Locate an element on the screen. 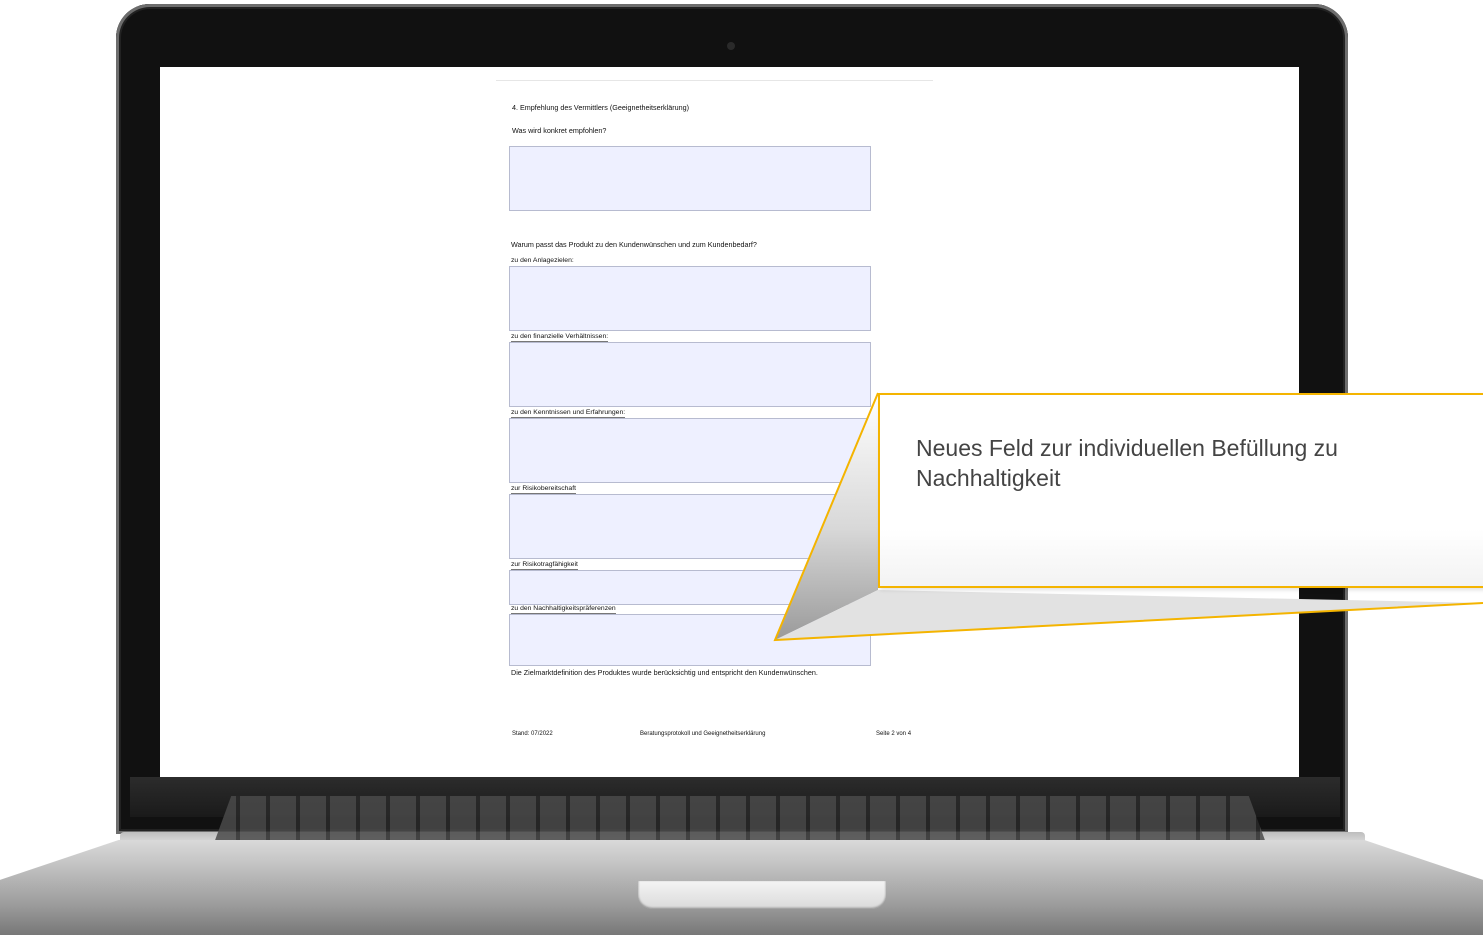 The image size is (1483, 935). callout-line-2: Nachhaltigkeit is located at coordinates (988, 478).